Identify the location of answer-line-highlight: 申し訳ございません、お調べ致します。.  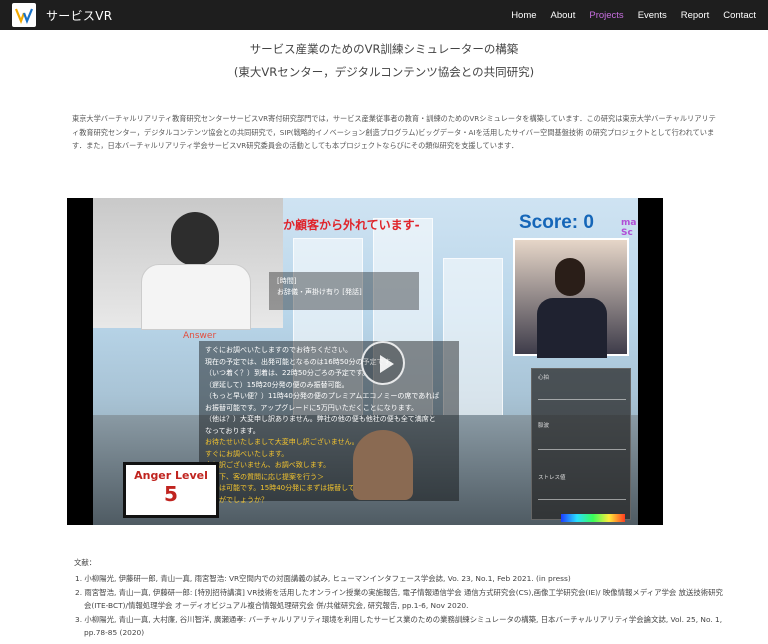
(268, 465).